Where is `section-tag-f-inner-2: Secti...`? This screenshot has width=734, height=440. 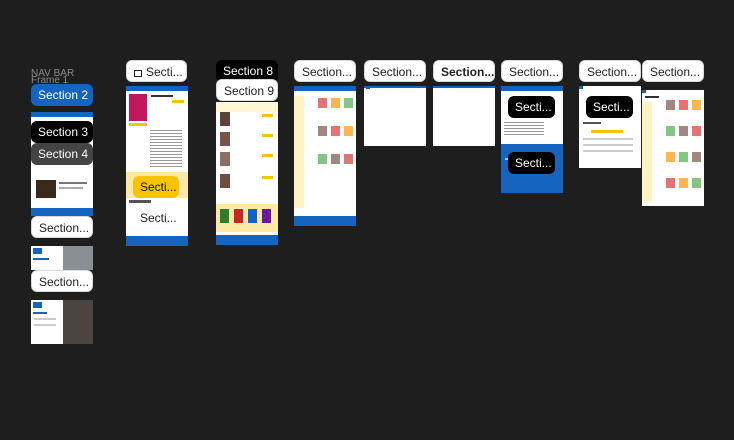
section-tag-f-inner-2: Secti... is located at coordinates (531, 163).